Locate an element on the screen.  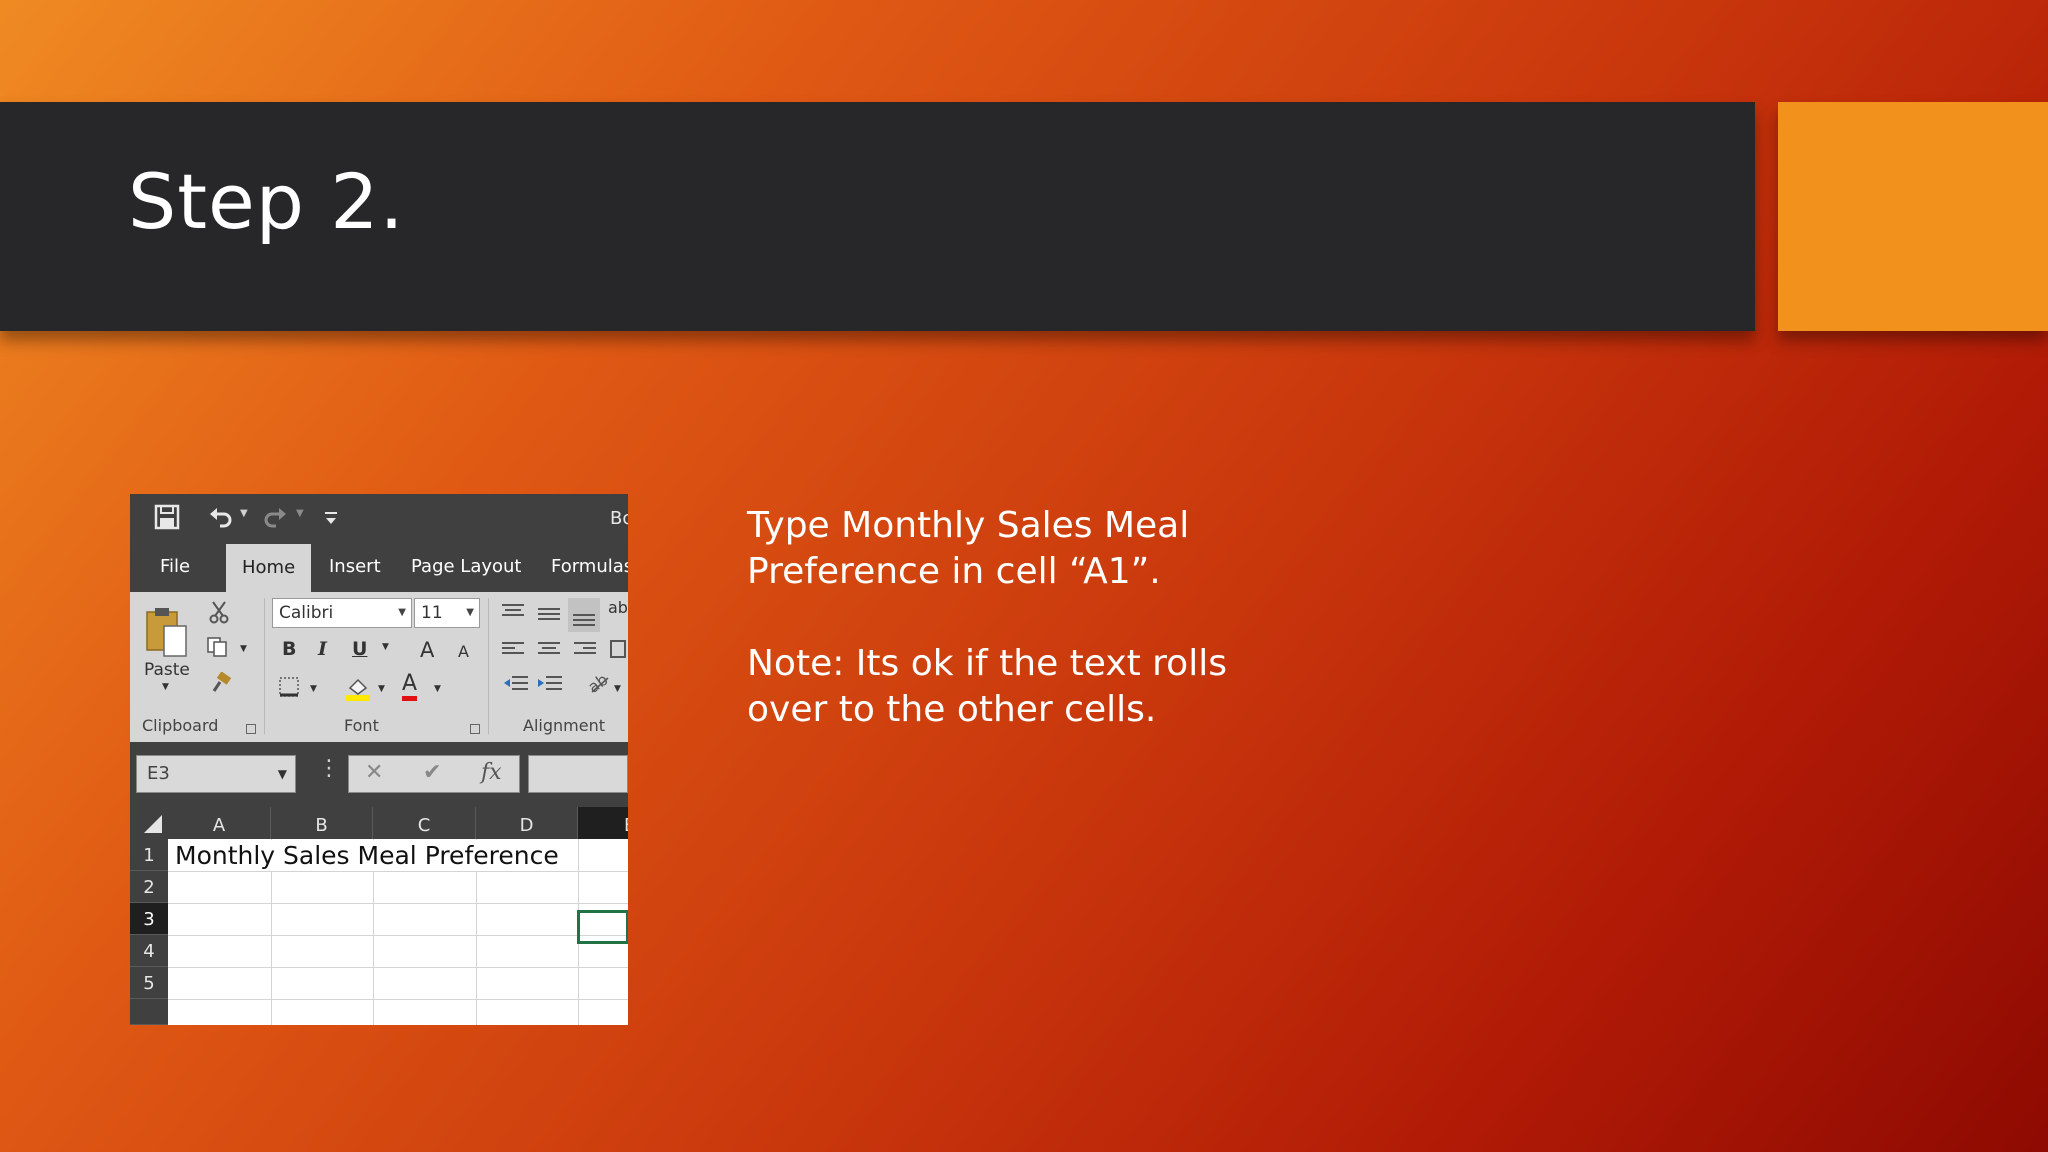
paste-icon is located at coordinates (167, 634).